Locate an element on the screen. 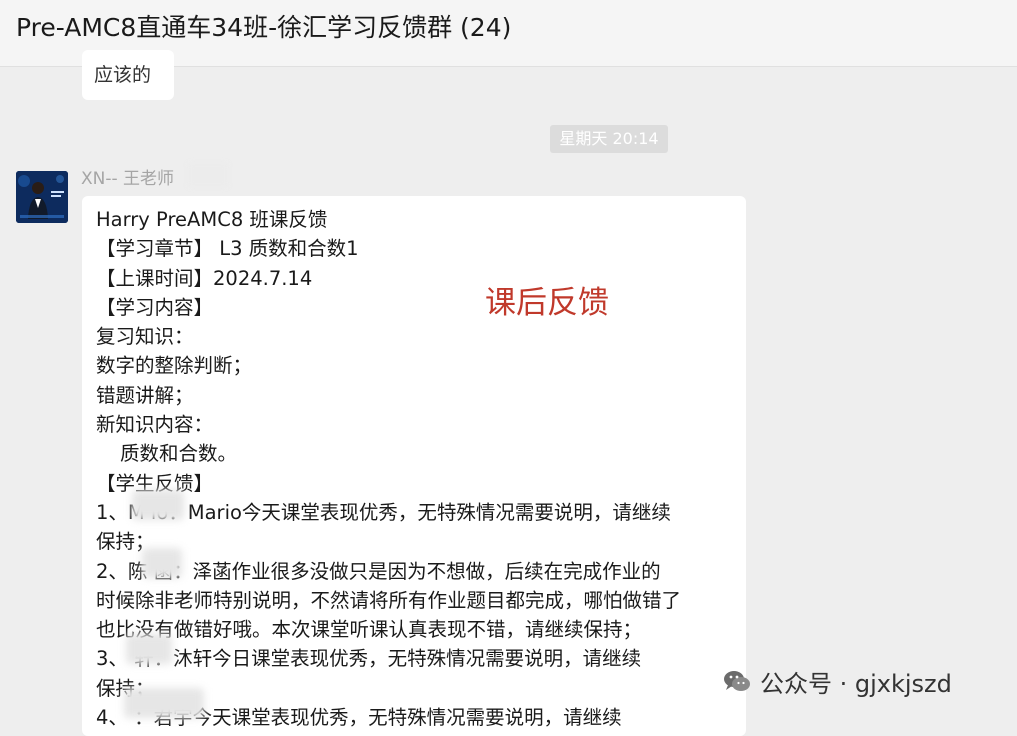 This screenshot has width=1017, height=736. message-line: 质数和合数。 is located at coordinates (179, 454).